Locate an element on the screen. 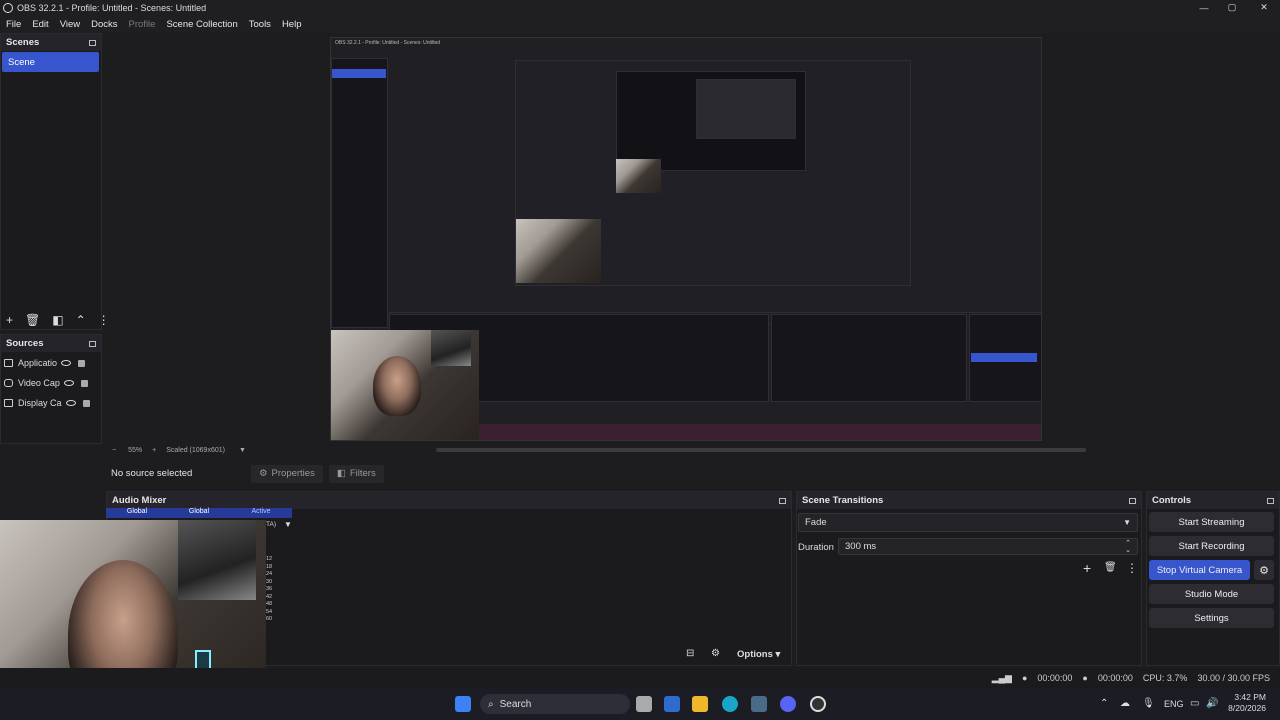 This screenshot has width=1280, height=720. menu-profile: Profile is located at coordinates (142, 24).